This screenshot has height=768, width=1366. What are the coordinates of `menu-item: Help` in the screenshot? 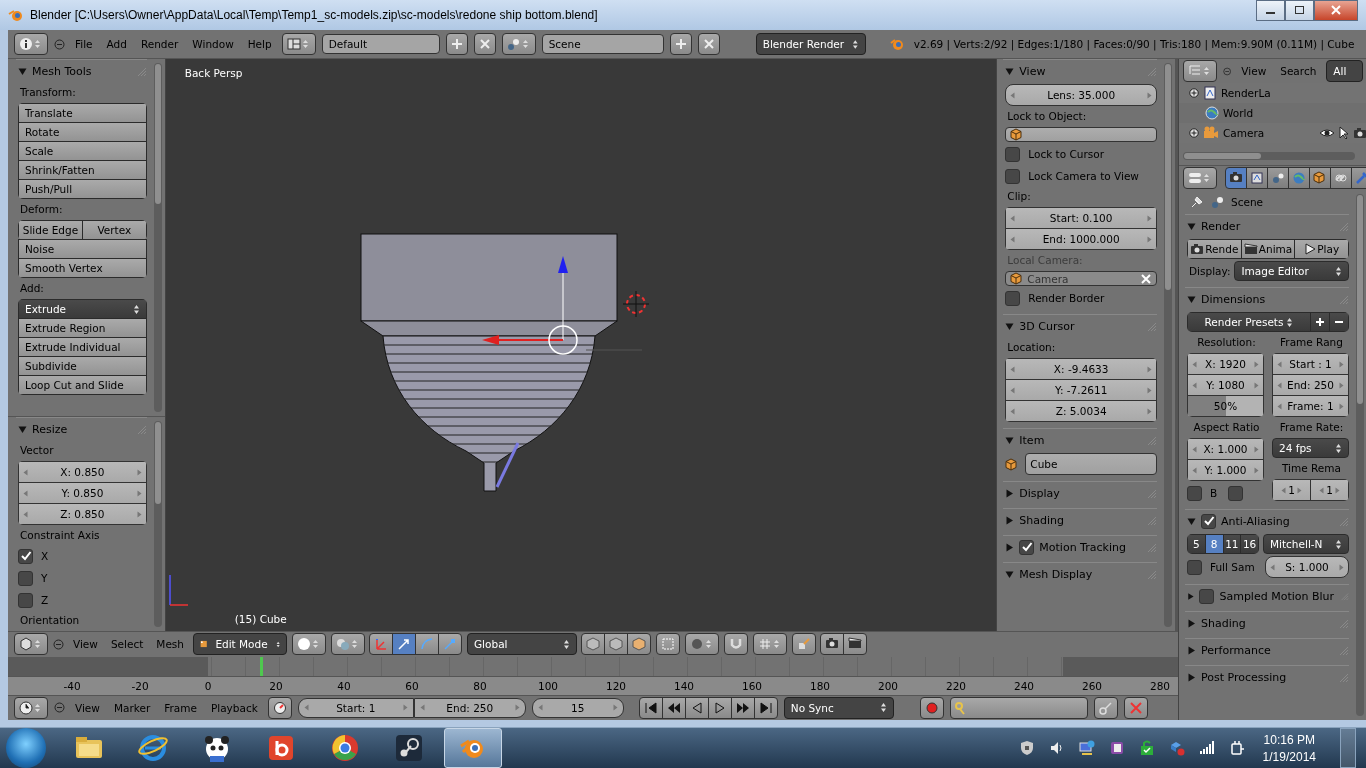 It's located at (259, 44).